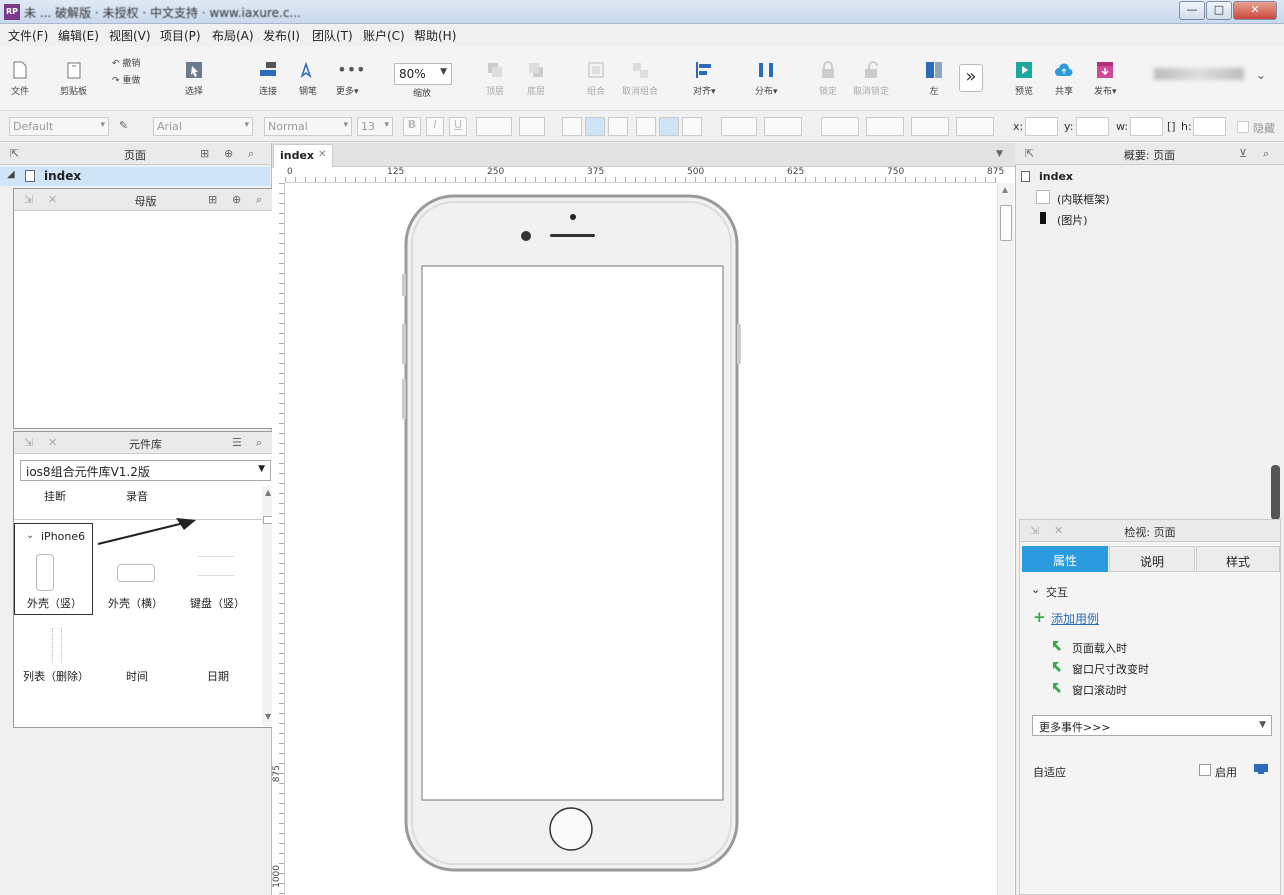 Image resolution: width=1284 pixels, height=895 pixels. What do you see at coordinates (704, 78) in the screenshot?
I see `align-tool: 对齐▾` at bounding box center [704, 78].